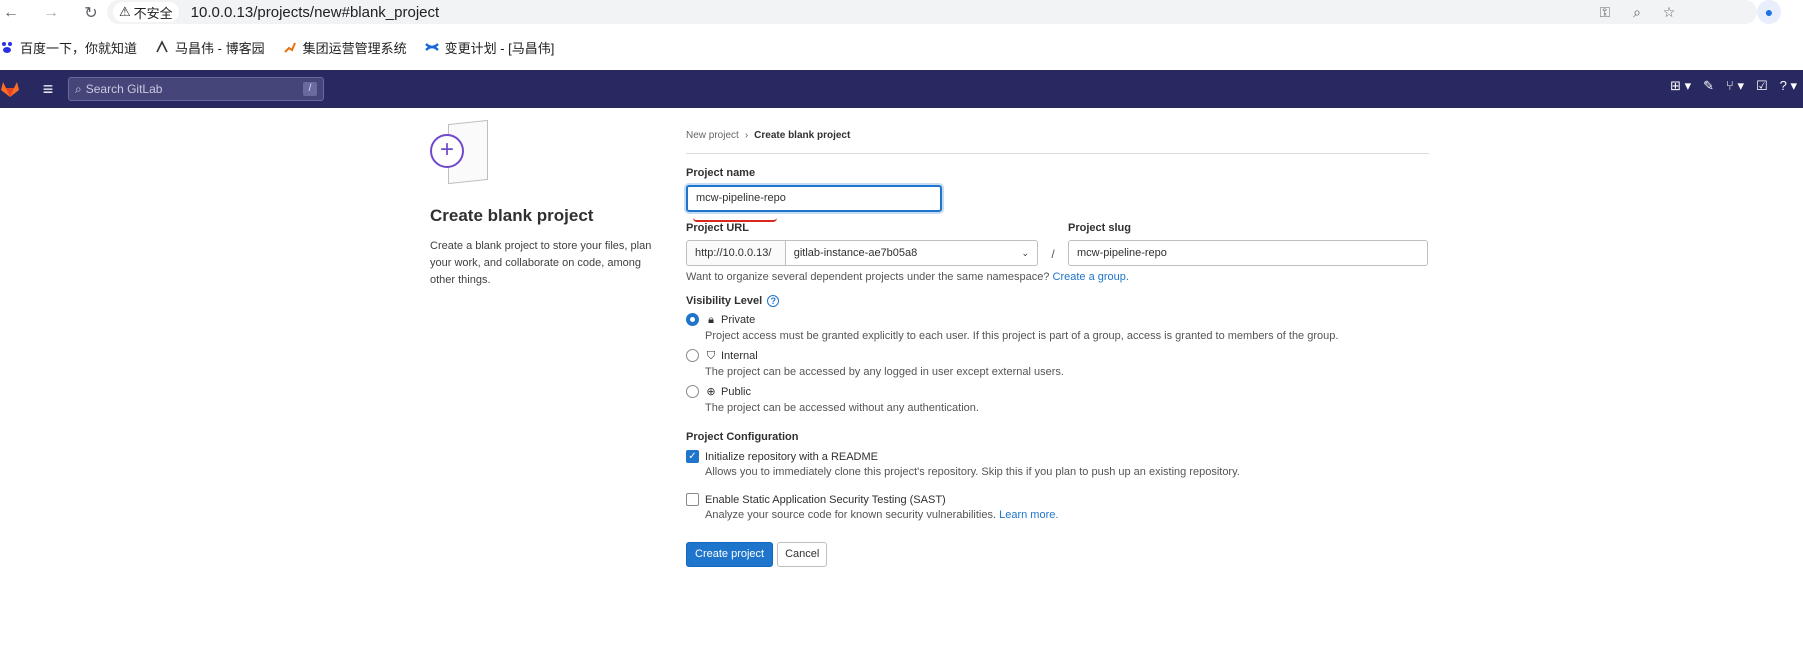 The width and height of the screenshot is (1803, 654). Describe the element at coordinates (742, 437) in the screenshot. I see `project-configuration-label: Project Configuration` at that location.